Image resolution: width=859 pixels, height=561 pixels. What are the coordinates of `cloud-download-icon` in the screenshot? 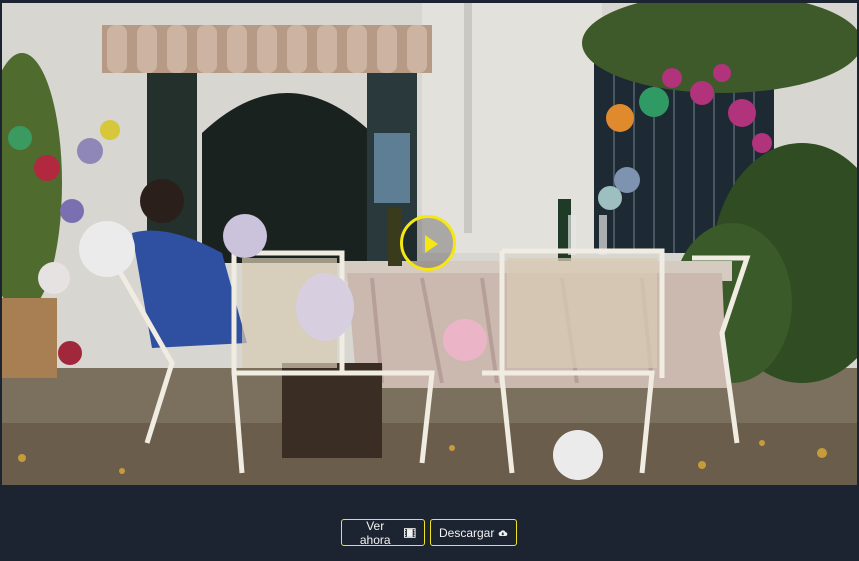 It's located at (503, 532).